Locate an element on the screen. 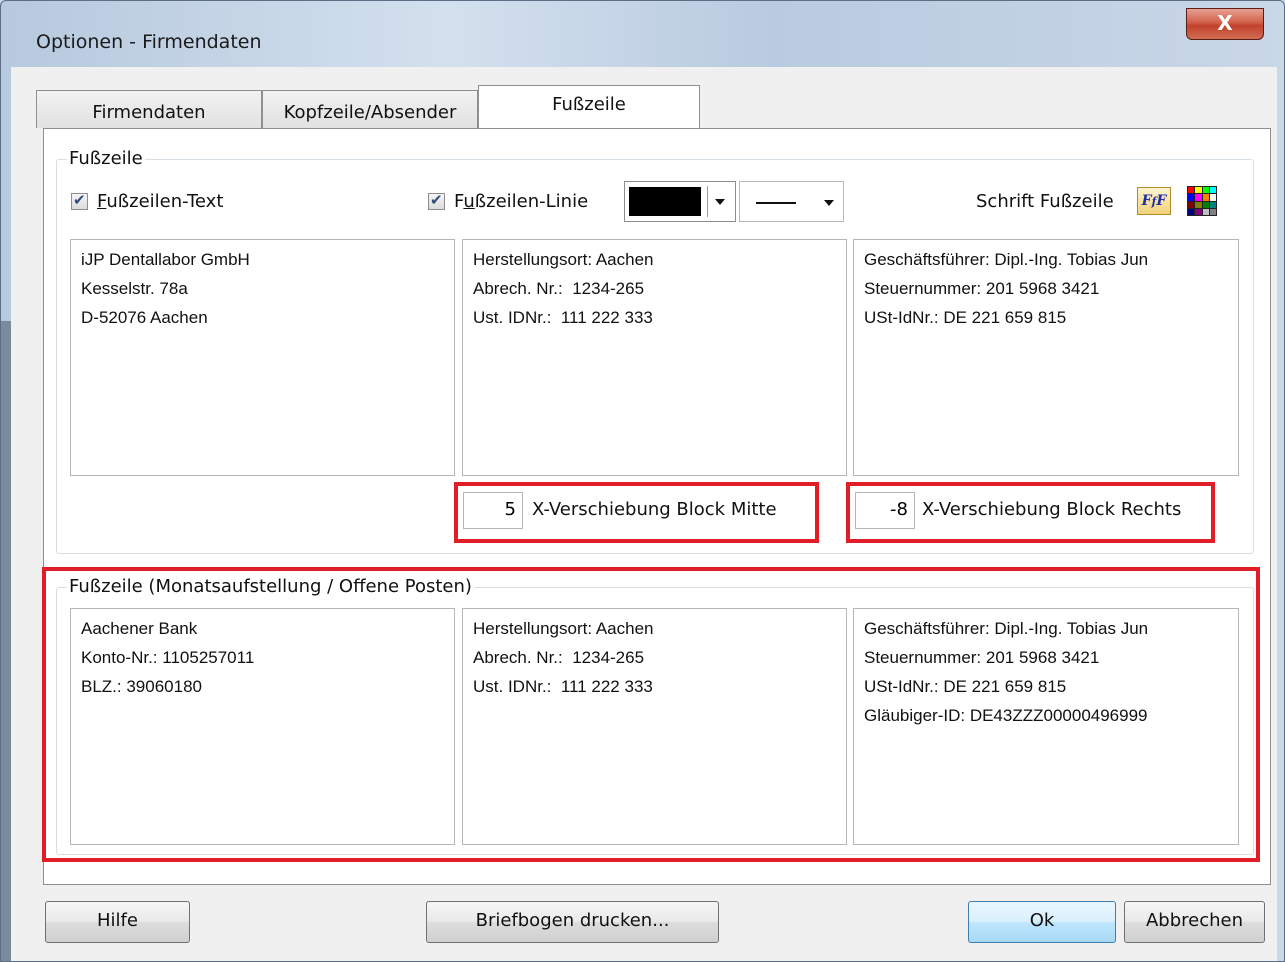 This screenshot has width=1285, height=962. tab-fusszeile: Fußzeile is located at coordinates (589, 106).